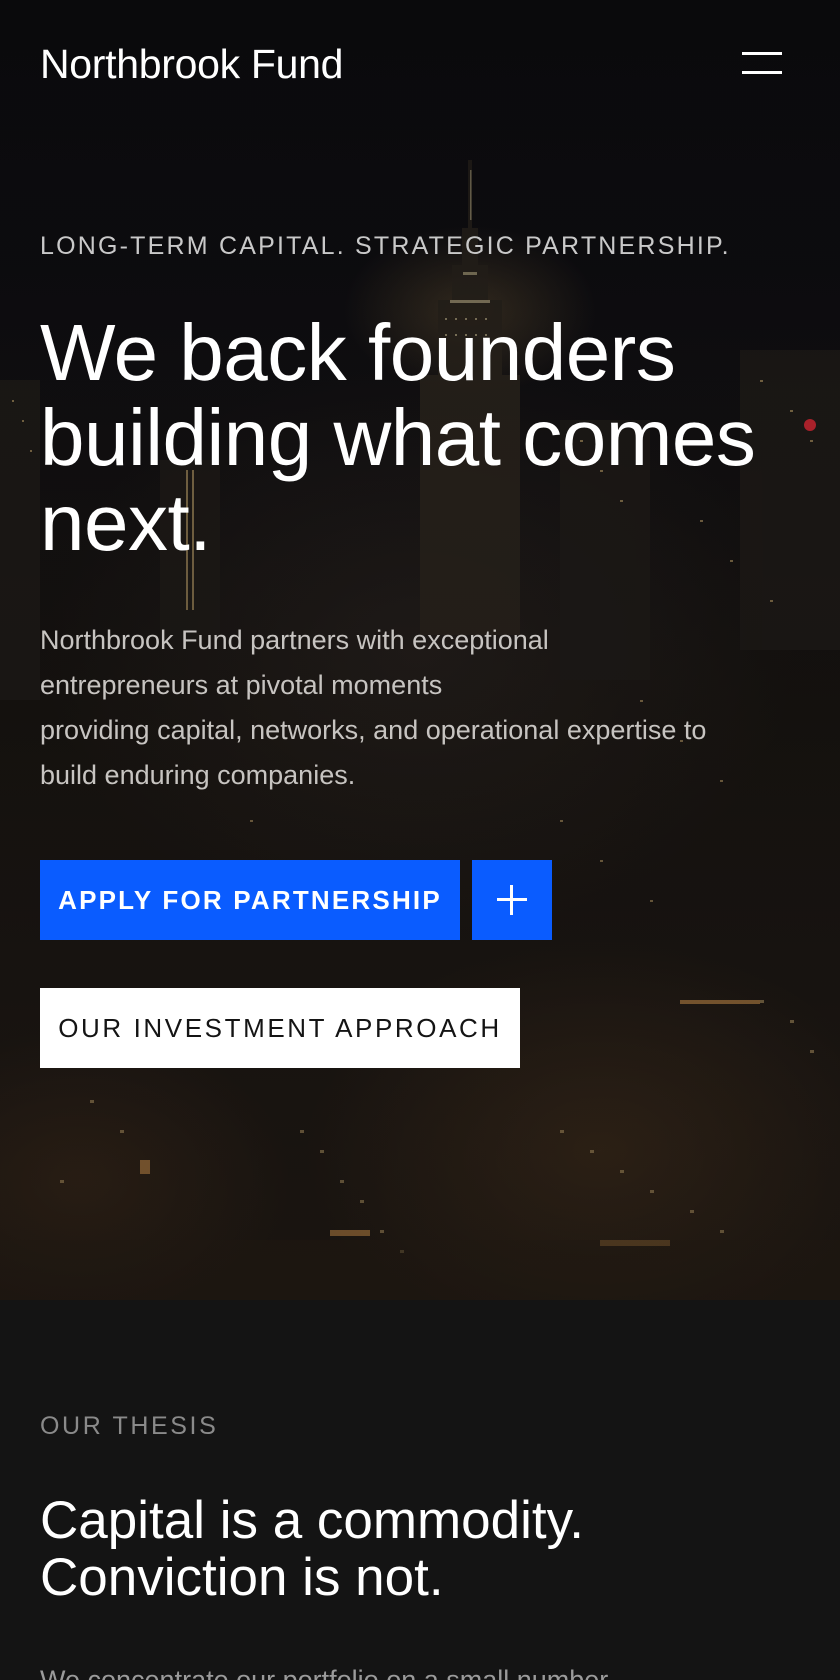  Describe the element at coordinates (312, 1520) in the screenshot. I see `thesis-title-line: Capital is a commodity.` at that location.